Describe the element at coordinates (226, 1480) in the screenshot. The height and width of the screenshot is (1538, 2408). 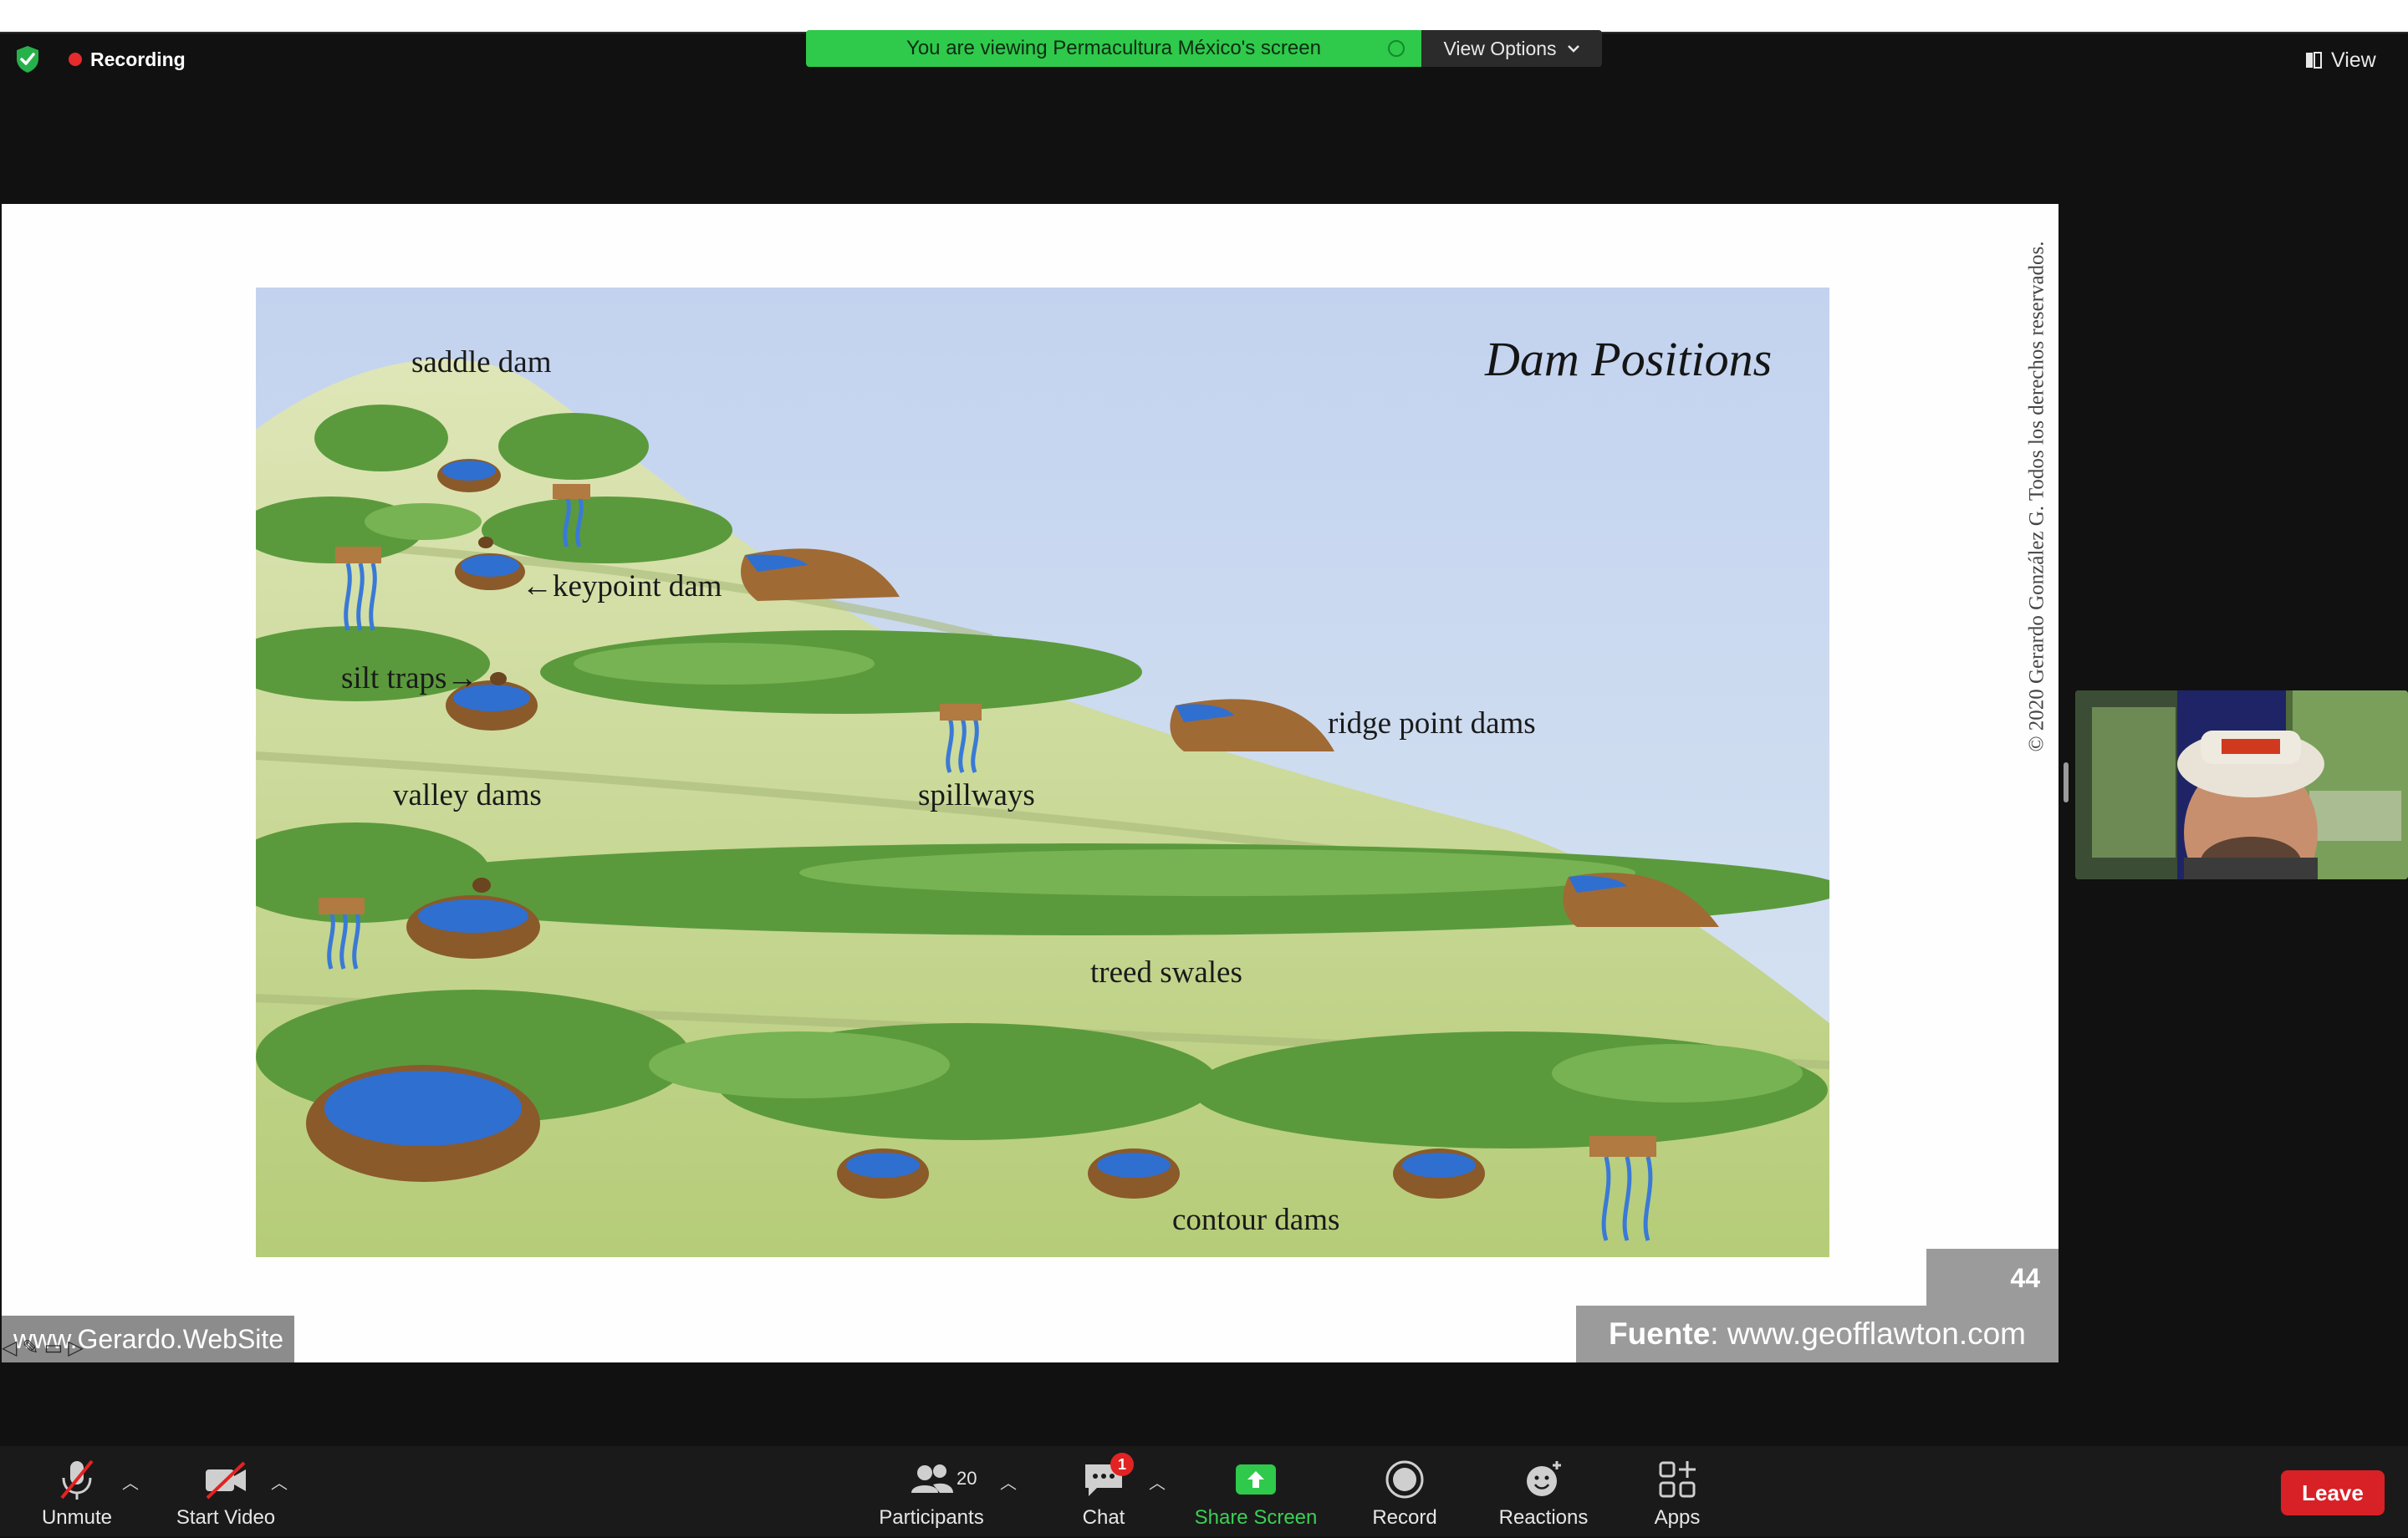
I see `video-off-icon` at that location.